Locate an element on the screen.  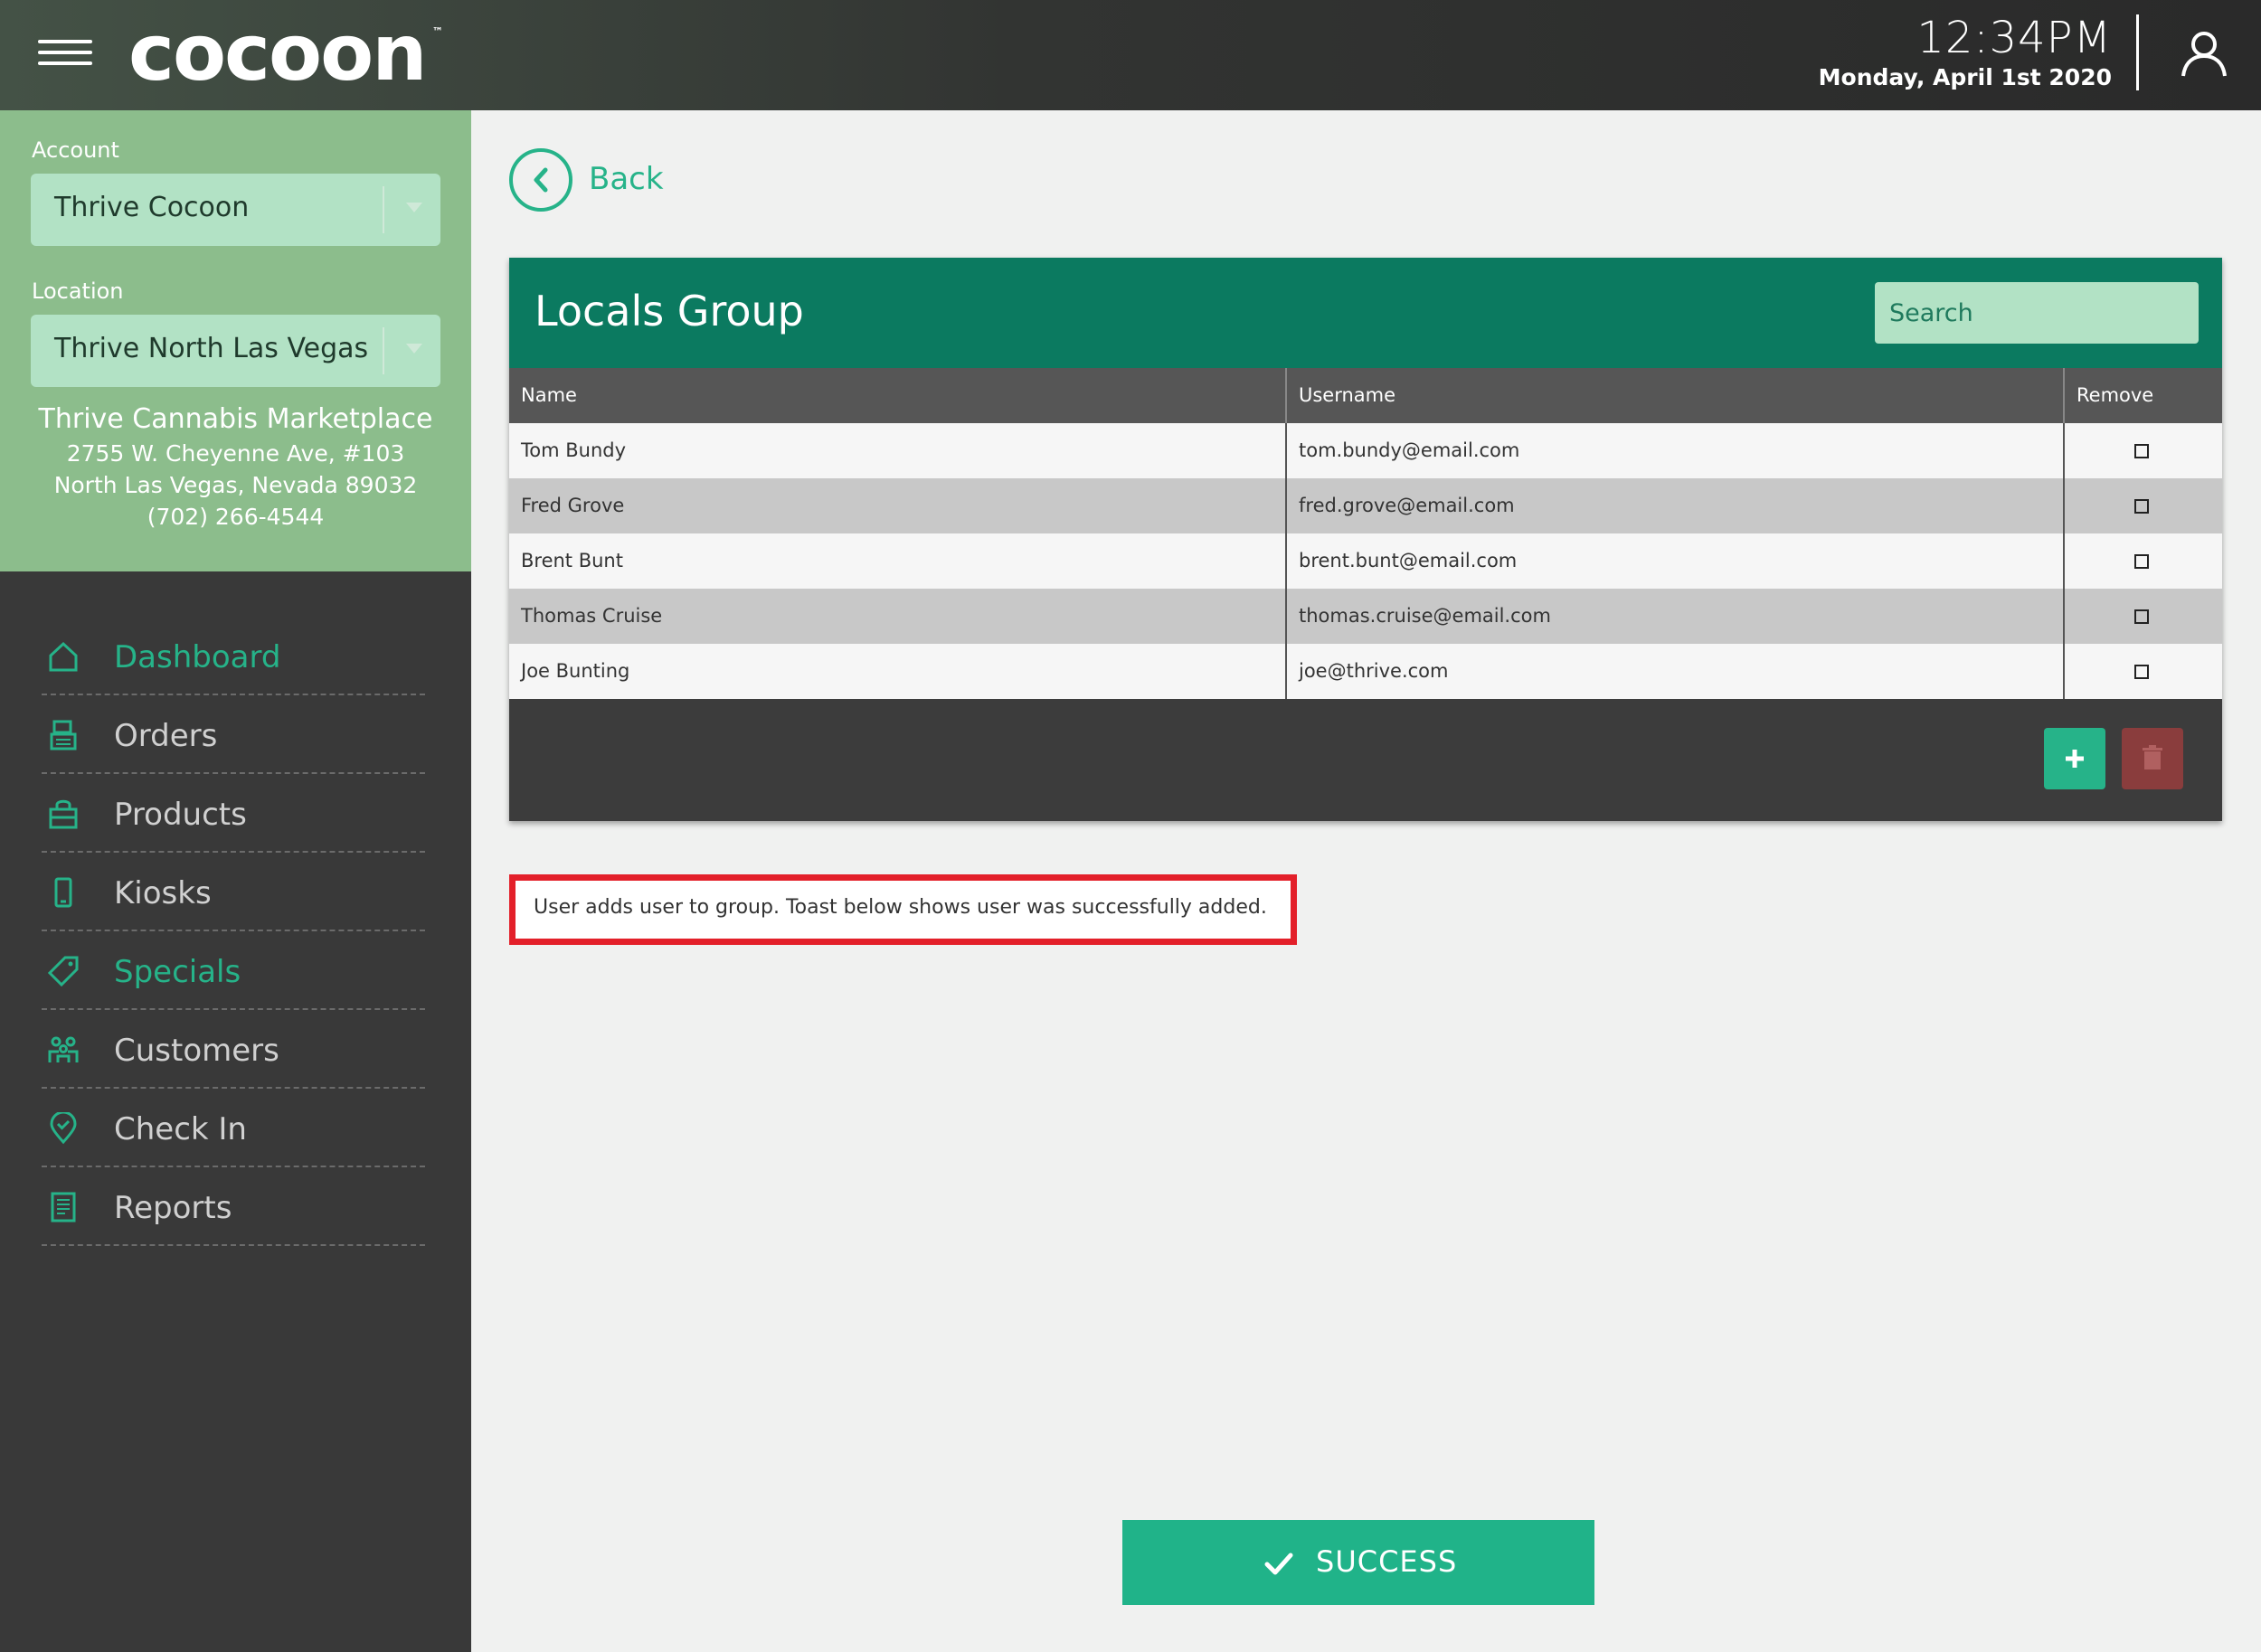
toast-label: SUCCESS is located at coordinates (1387, 1561).